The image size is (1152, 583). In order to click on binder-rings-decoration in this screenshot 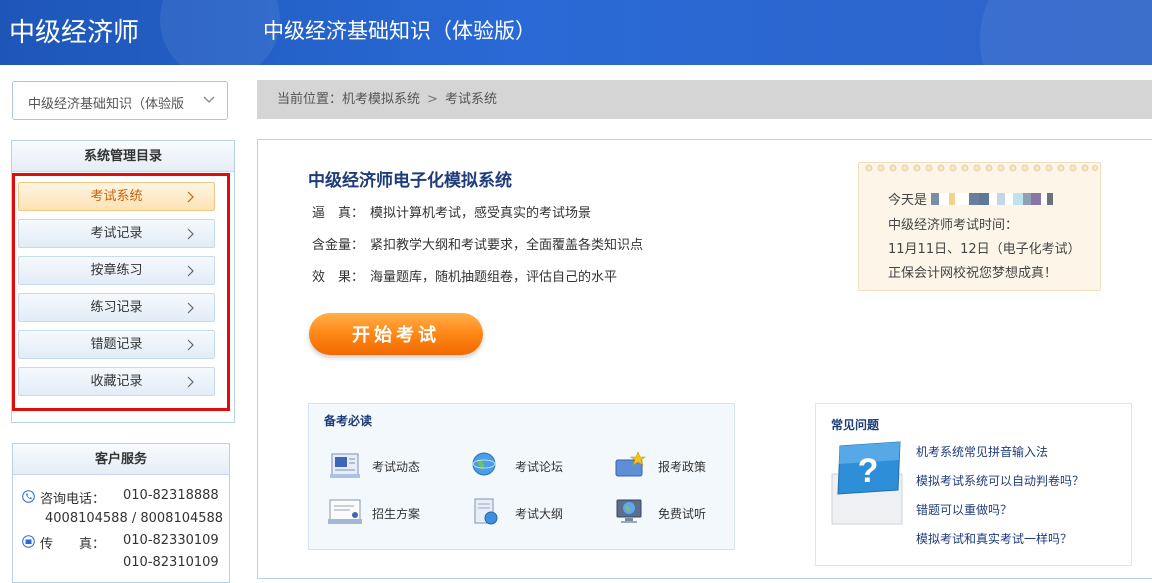, I will do `click(981, 168)`.